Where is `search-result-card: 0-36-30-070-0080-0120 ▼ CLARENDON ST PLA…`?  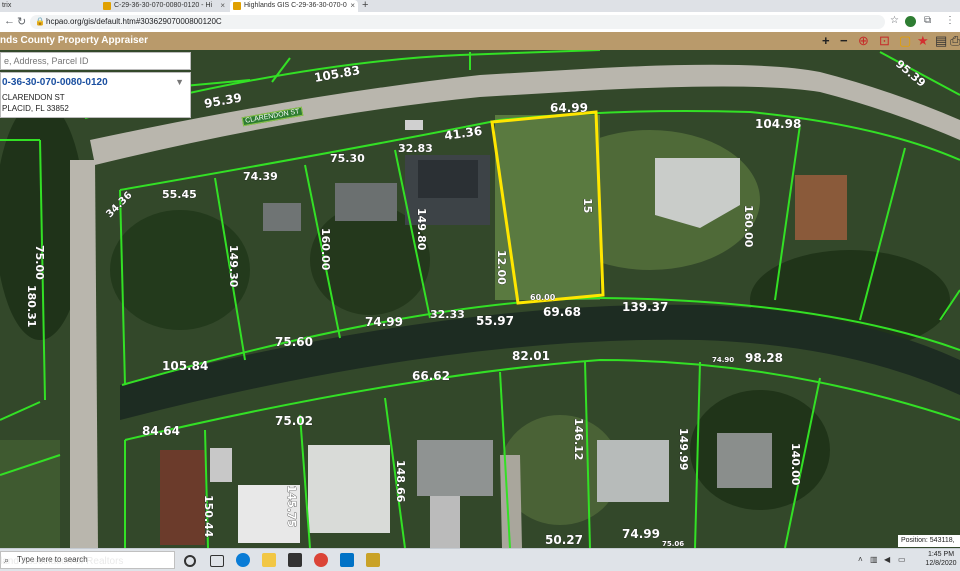
search-result-card: 0-36-30-070-0080-0120 ▼ CLARENDON ST PLA… is located at coordinates (95, 95).